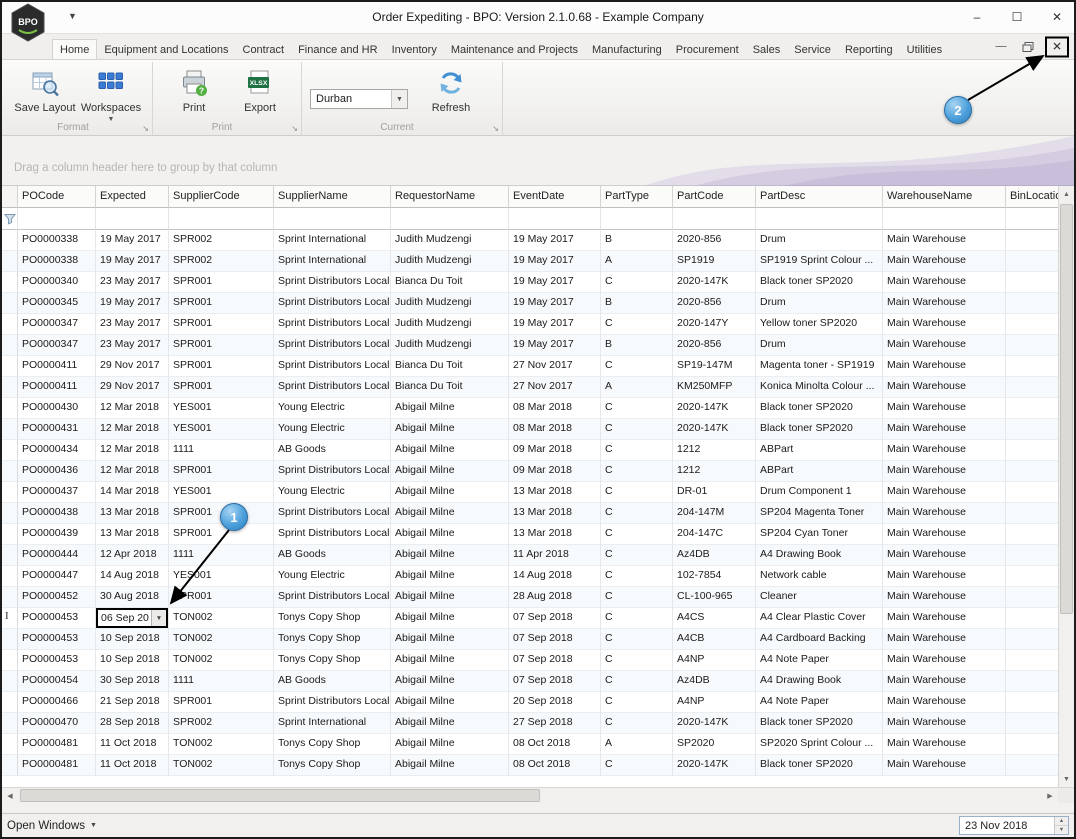 Image resolution: width=1076 pixels, height=839 pixels. I want to click on grid-cell: PO0000439, so click(57, 534).